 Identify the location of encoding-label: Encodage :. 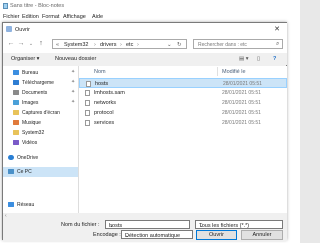
(107, 235).